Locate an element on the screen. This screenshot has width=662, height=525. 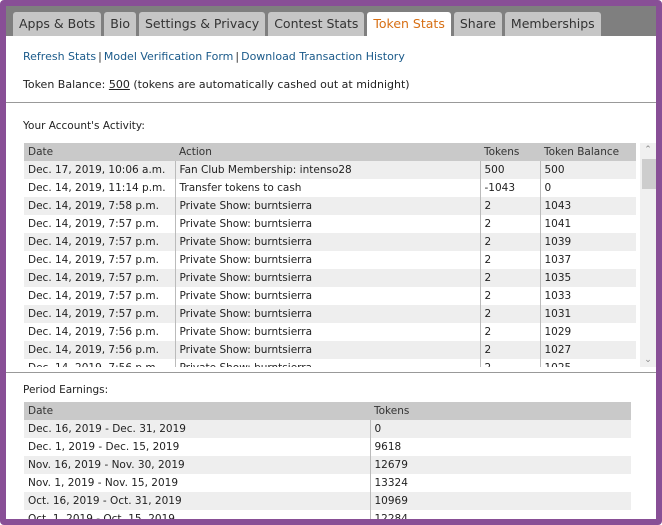
earnings-row: Dec. 1, 2019 - Dec. 15, 2019 9618 is located at coordinates (327, 447).